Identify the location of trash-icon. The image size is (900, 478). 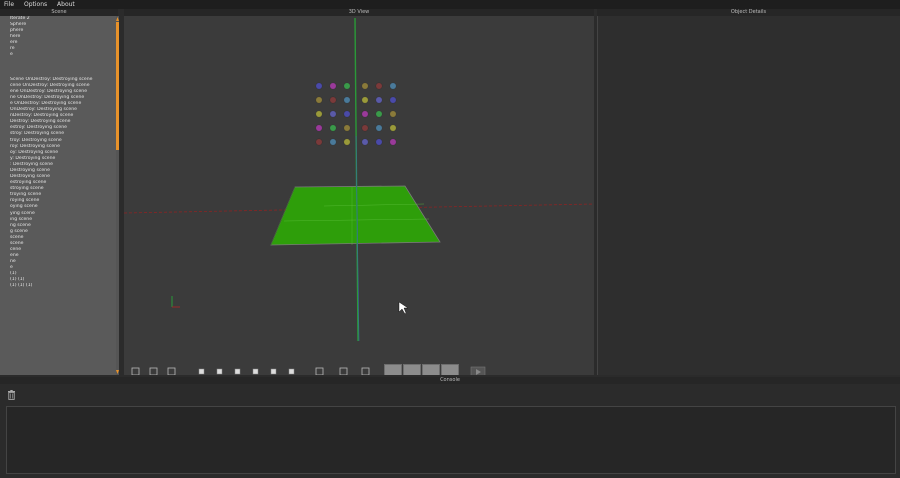
(11, 395).